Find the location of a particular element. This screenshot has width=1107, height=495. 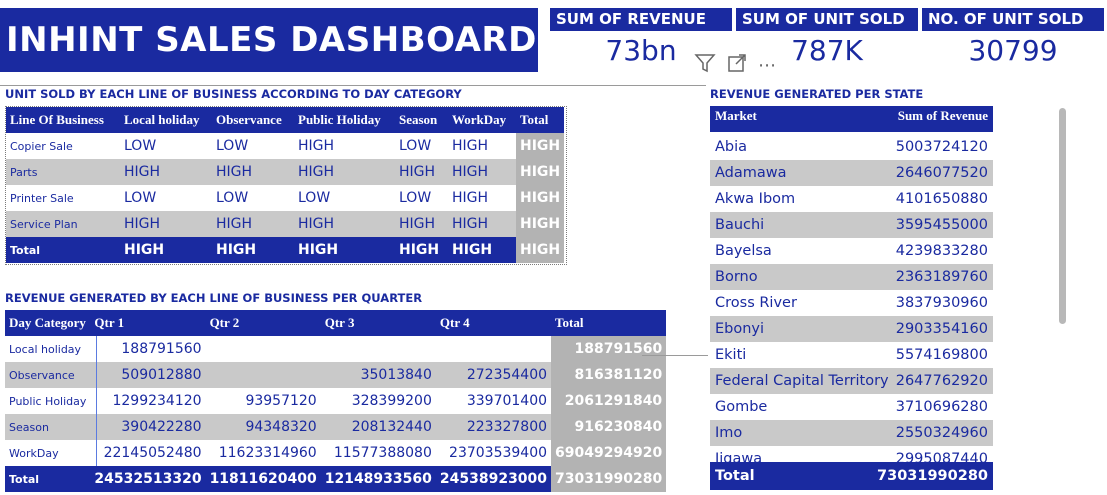

table-cell: 339701400 is located at coordinates (507, 401).